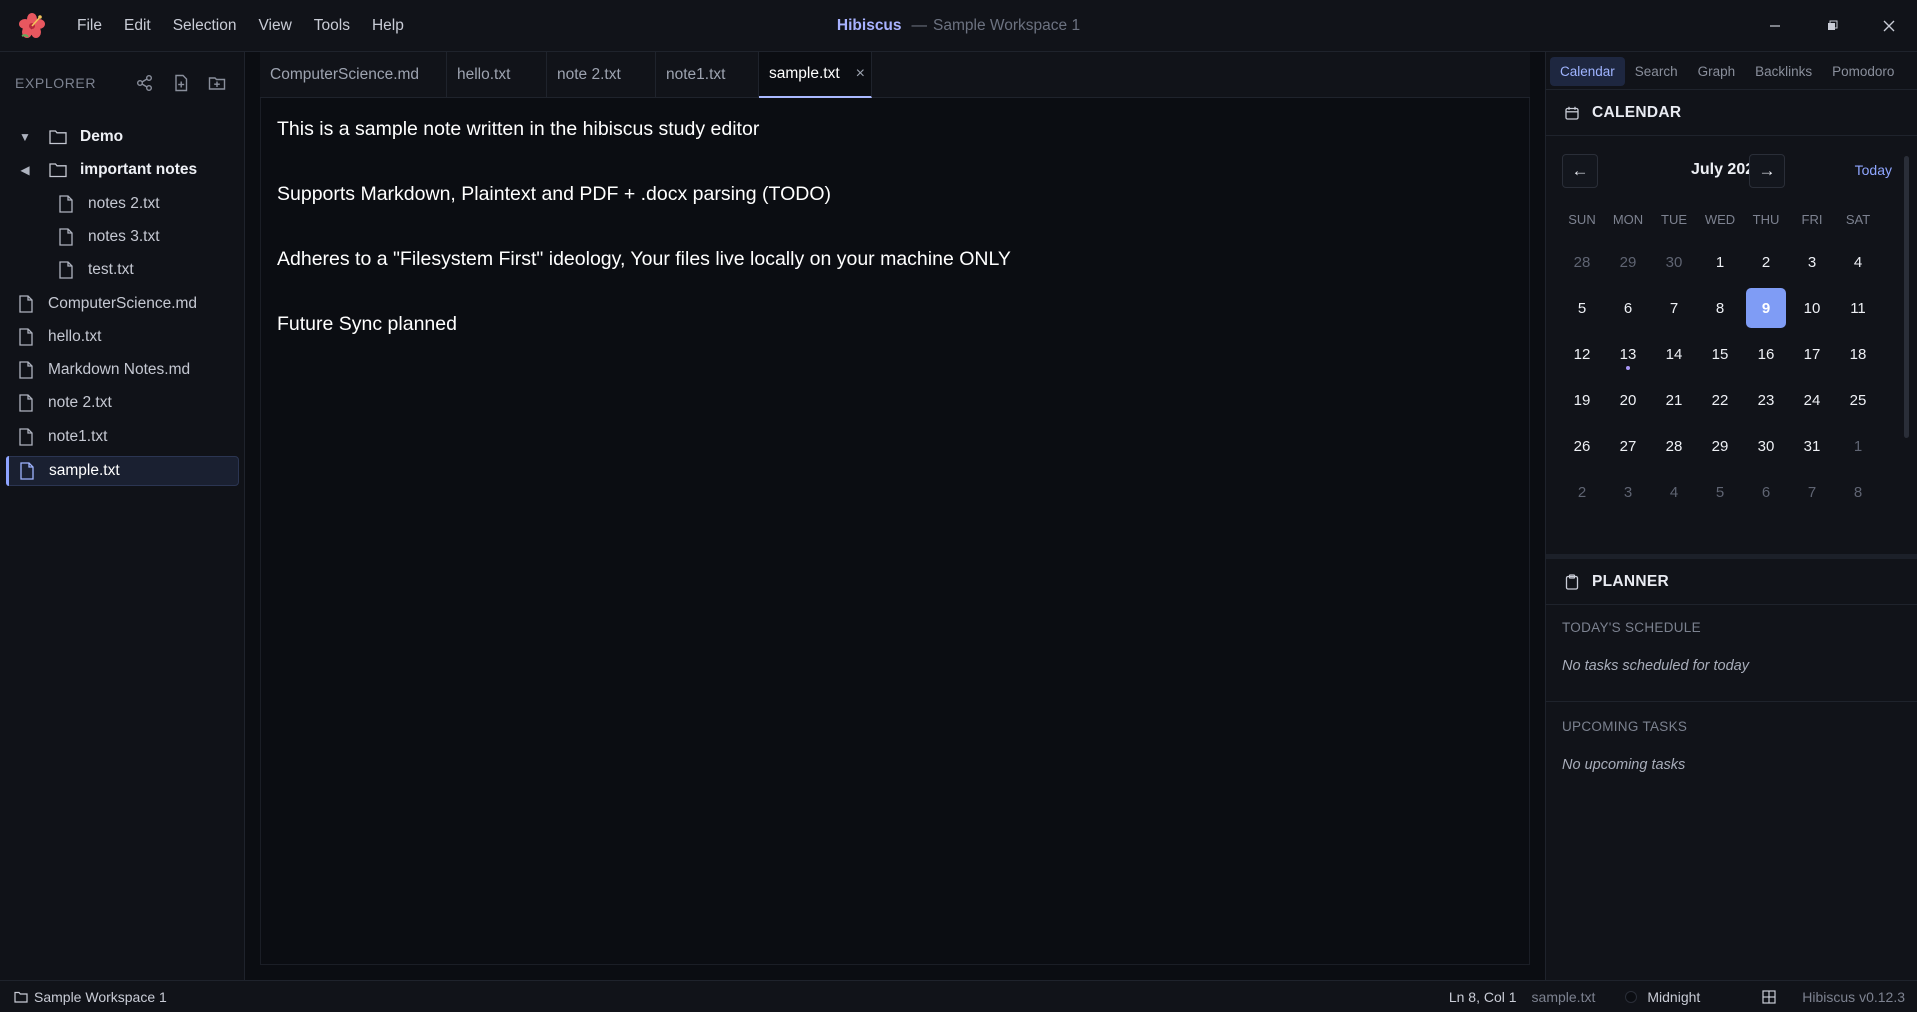 This screenshot has width=1917, height=1012. I want to click on tree-file-markdown-notes: Markdown Notes.md, so click(122, 370).